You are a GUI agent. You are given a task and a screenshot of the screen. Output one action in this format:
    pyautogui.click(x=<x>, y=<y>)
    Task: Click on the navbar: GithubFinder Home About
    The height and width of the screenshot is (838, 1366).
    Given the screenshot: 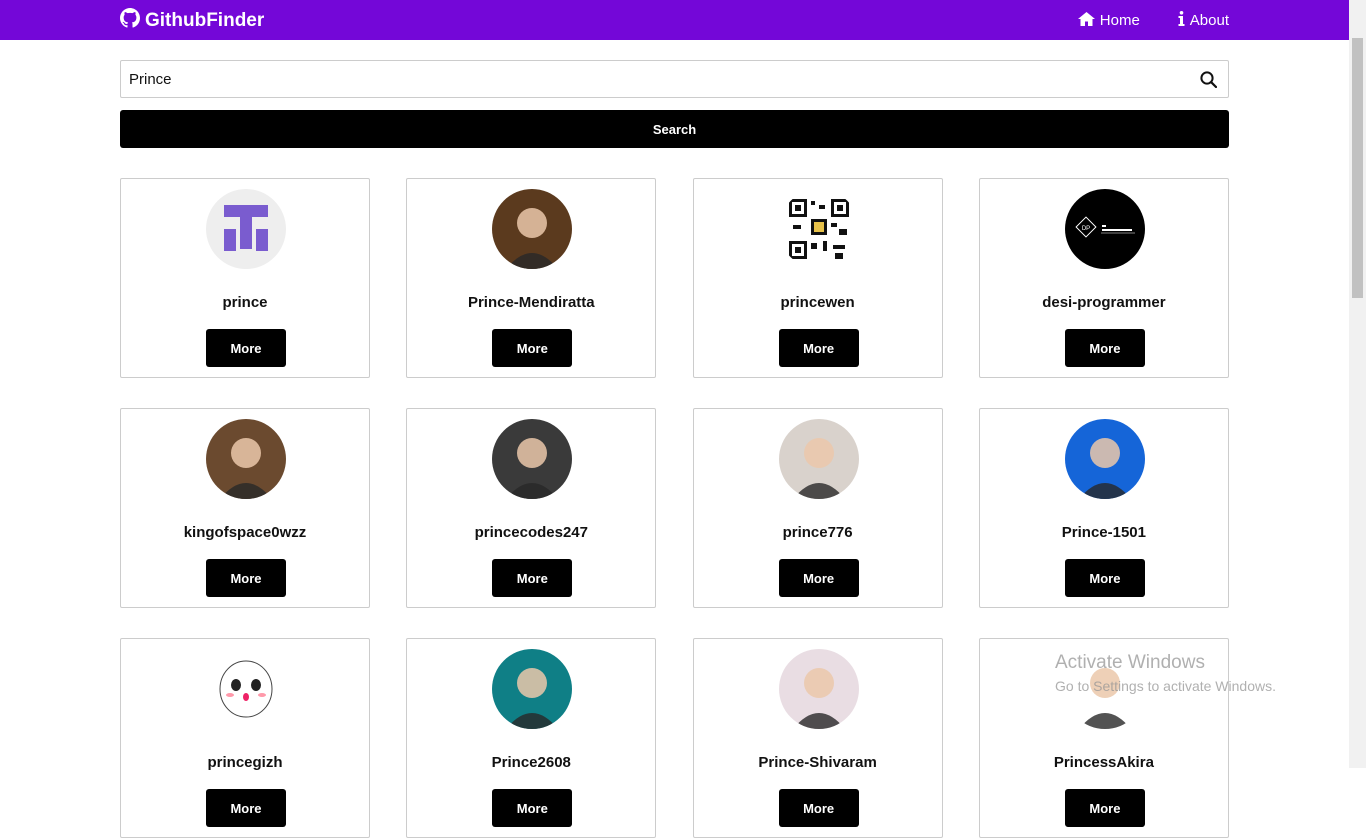 What is the action you would take?
    pyautogui.click(x=674, y=20)
    